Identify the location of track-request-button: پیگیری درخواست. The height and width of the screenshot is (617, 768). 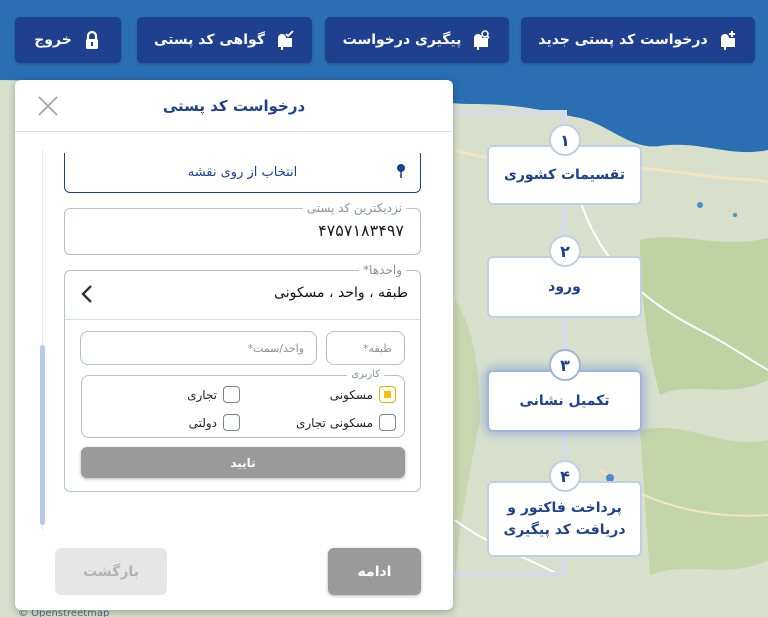
(417, 40).